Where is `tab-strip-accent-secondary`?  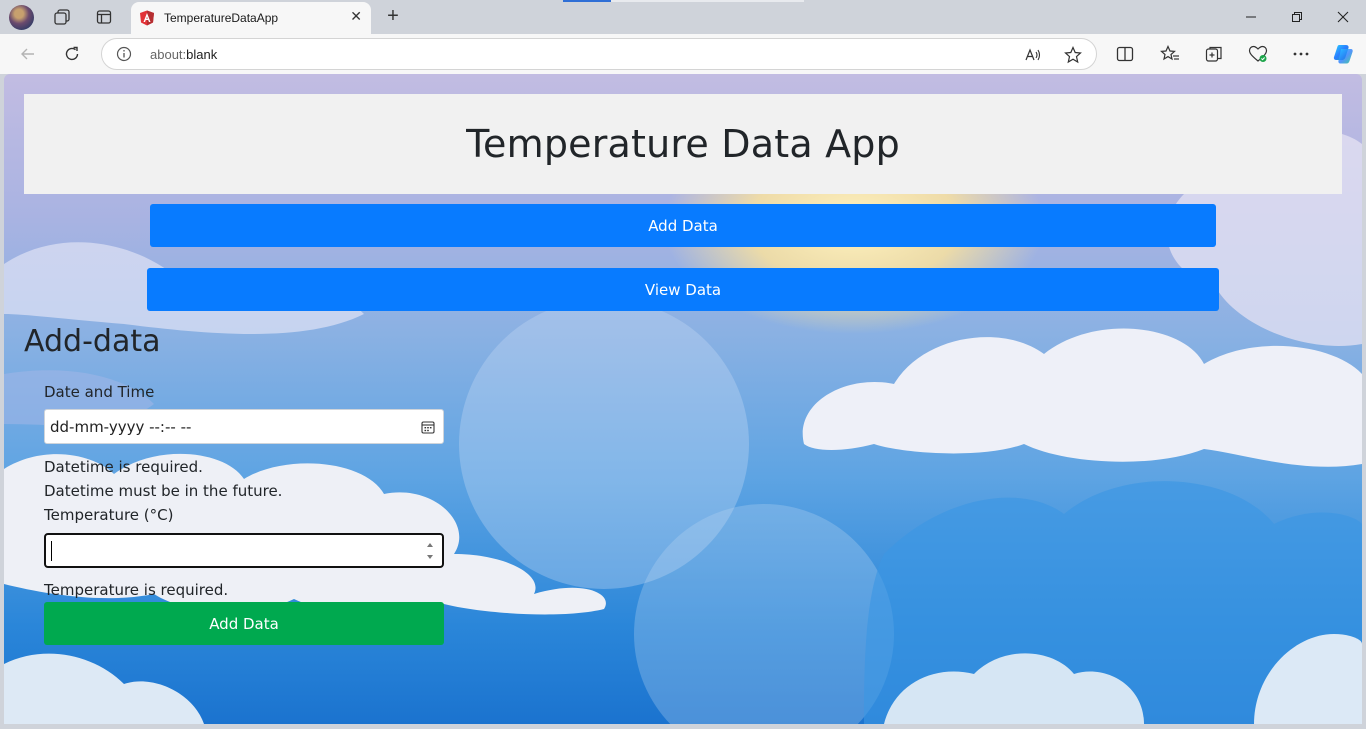 tab-strip-accent-secondary is located at coordinates (707, 1).